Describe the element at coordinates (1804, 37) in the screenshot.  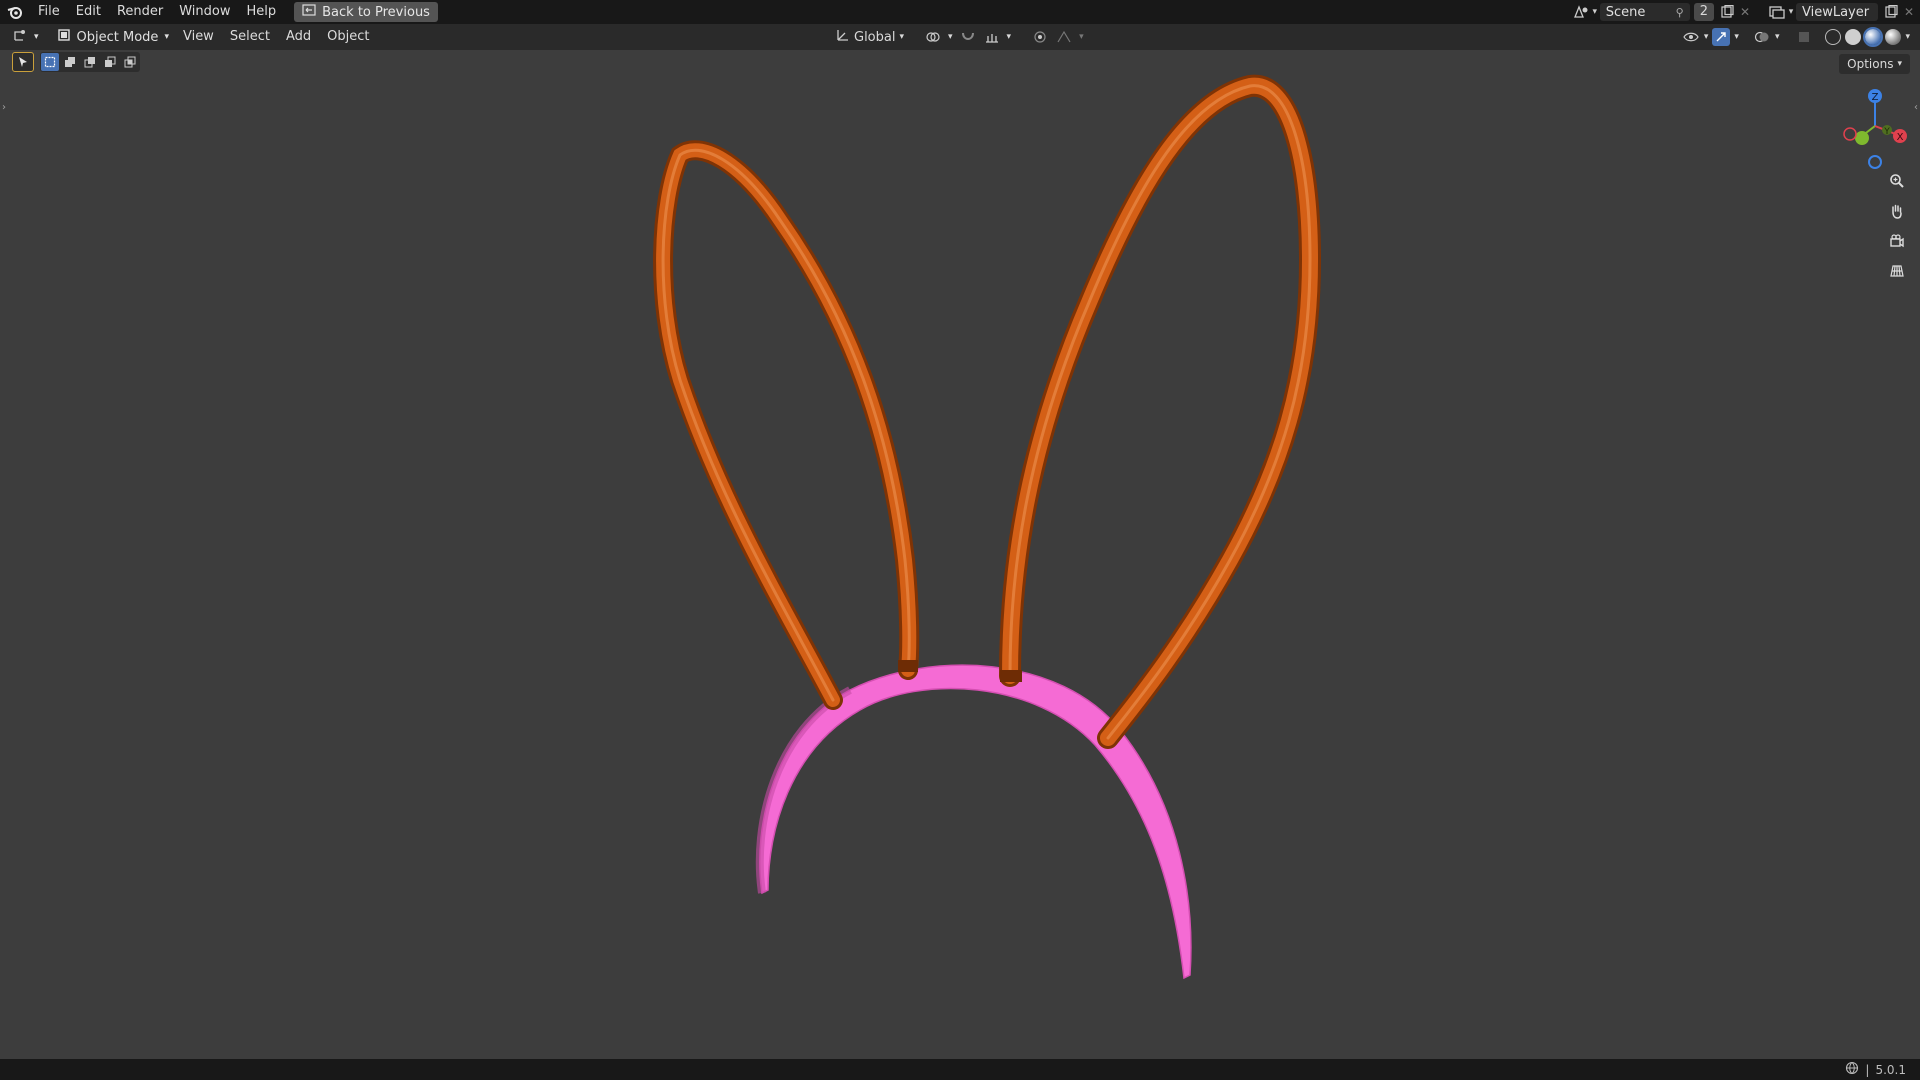
I see `xray-toggle-icon` at that location.